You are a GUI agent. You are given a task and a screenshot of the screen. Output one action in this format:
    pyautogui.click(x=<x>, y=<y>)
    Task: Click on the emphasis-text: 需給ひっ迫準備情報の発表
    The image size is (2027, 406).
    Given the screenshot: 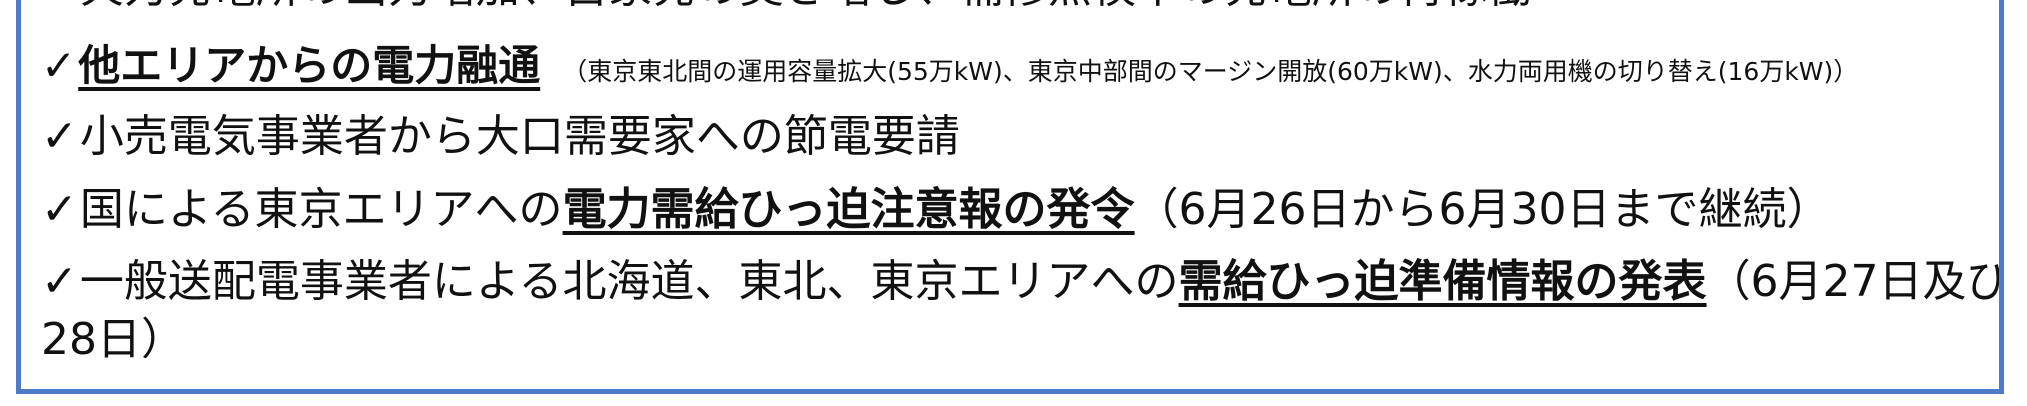 What is the action you would take?
    pyautogui.click(x=1442, y=281)
    